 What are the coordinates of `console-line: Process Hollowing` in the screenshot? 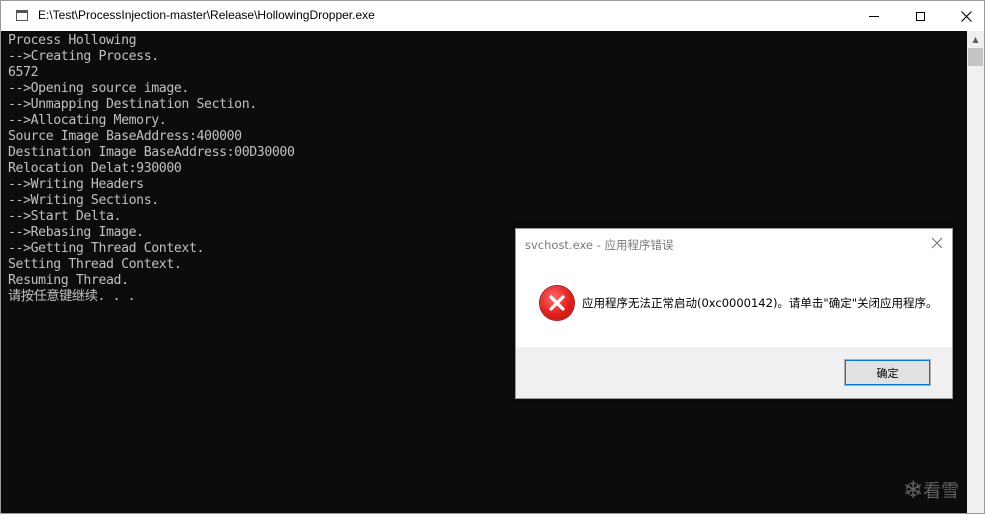 It's located at (72, 40).